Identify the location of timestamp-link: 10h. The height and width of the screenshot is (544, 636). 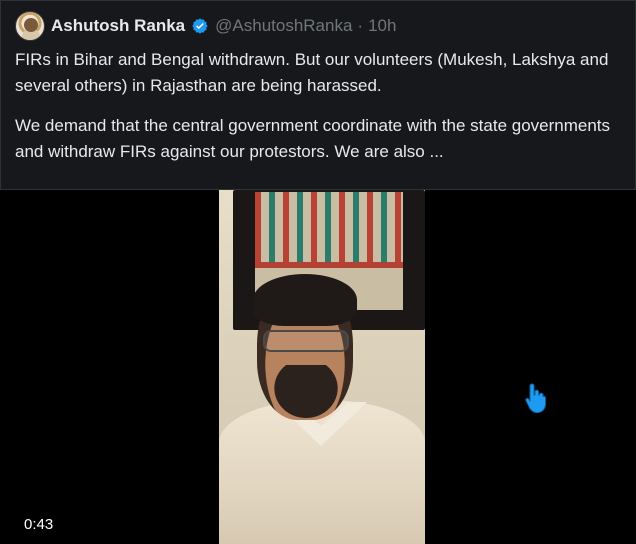
(382, 26).